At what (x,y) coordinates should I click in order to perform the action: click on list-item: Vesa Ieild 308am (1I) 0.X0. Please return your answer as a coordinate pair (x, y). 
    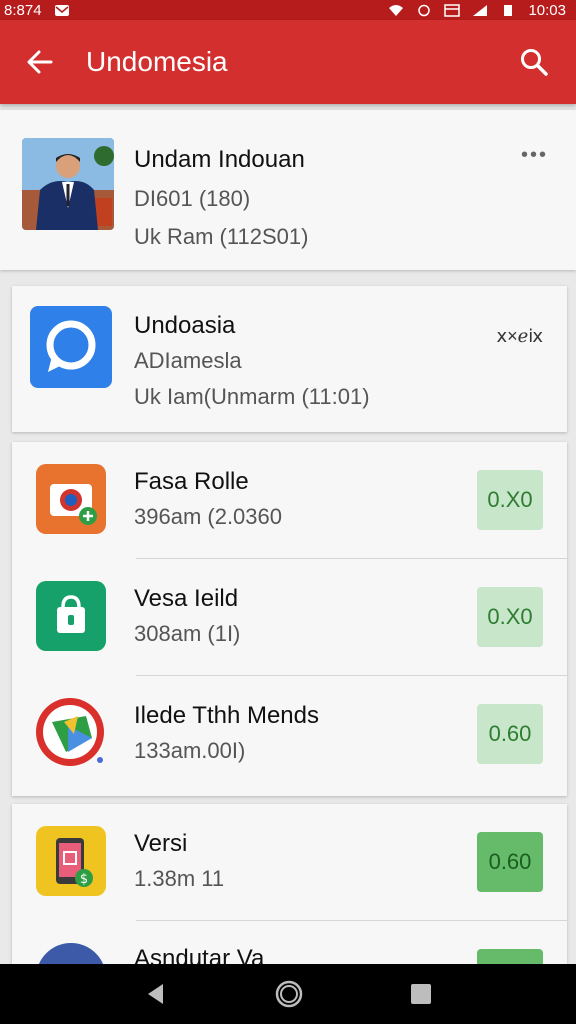
    Looking at the image, I should click on (289, 617).